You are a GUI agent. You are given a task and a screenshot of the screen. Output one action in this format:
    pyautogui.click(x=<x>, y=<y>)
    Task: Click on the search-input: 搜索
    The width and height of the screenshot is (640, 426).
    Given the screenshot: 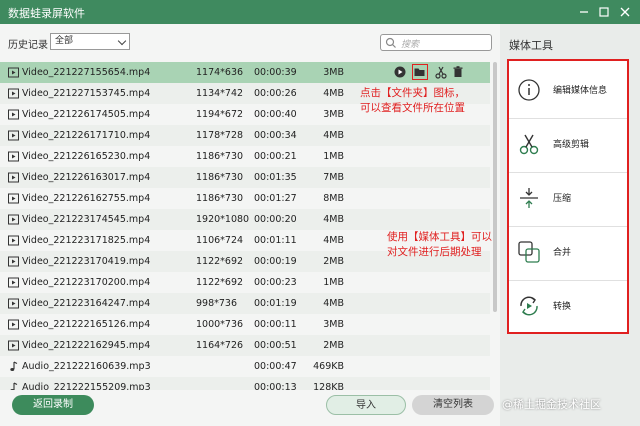 What is the action you would take?
    pyautogui.click(x=436, y=42)
    